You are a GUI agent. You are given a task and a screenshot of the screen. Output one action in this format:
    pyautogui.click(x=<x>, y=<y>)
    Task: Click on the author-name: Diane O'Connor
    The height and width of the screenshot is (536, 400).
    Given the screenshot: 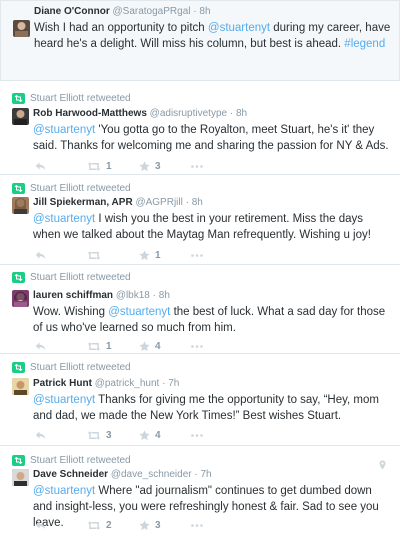 What is the action you would take?
    pyautogui.click(x=72, y=11)
    